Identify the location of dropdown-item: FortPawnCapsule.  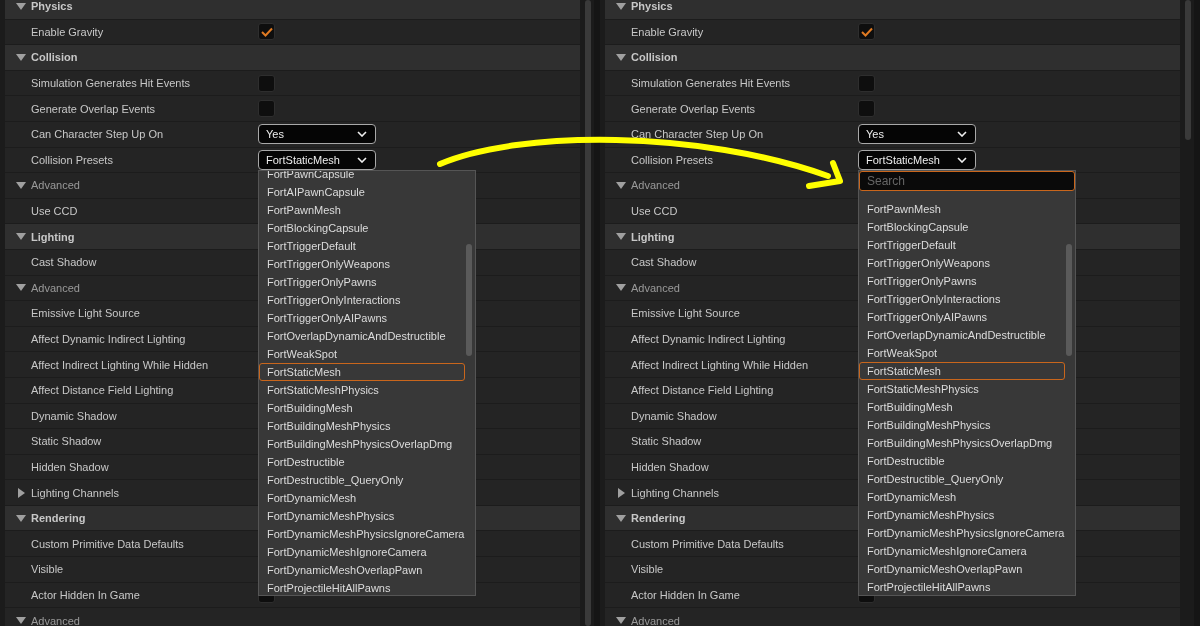
(362, 176).